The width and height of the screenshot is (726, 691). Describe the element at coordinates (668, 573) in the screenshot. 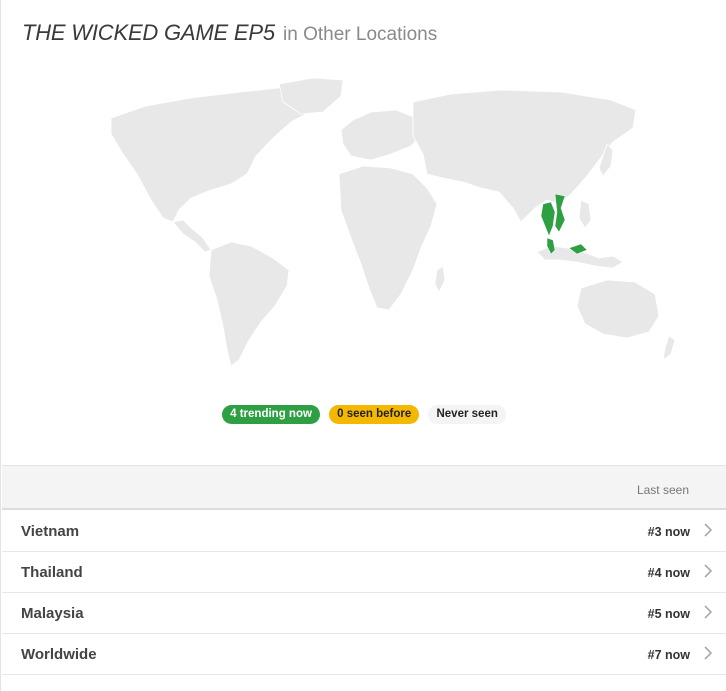

I see `location-rank: #4 now` at that location.